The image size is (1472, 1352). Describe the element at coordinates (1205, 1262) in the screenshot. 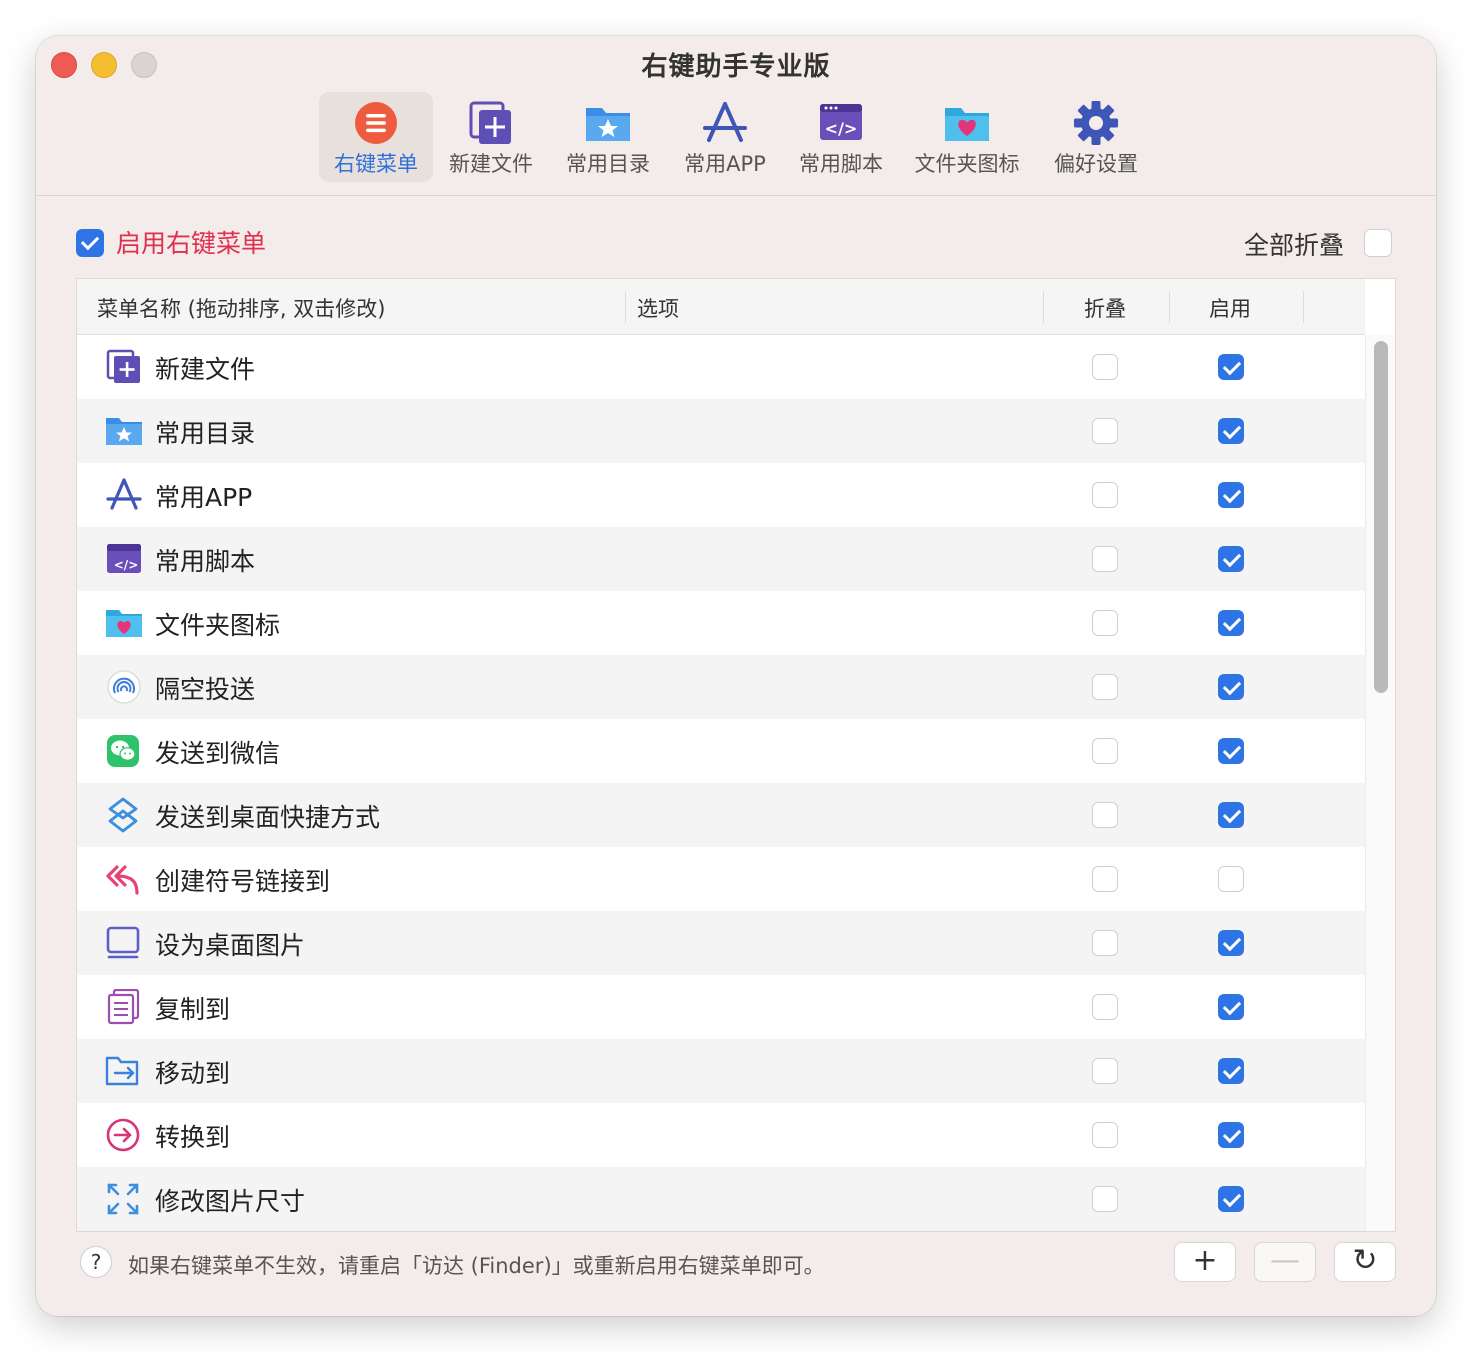

I see `add-item-button: +` at that location.